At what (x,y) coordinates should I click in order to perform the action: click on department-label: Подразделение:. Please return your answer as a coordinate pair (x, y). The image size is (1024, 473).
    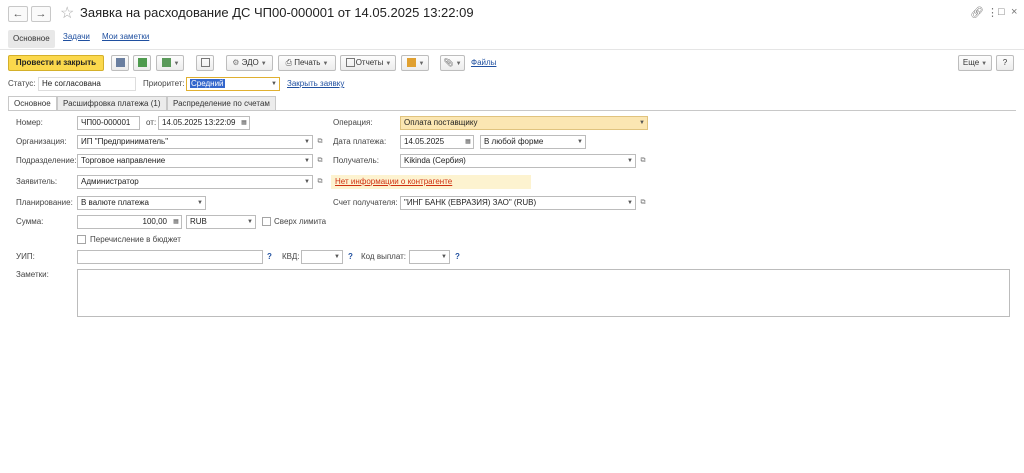
    Looking at the image, I should click on (46, 160).